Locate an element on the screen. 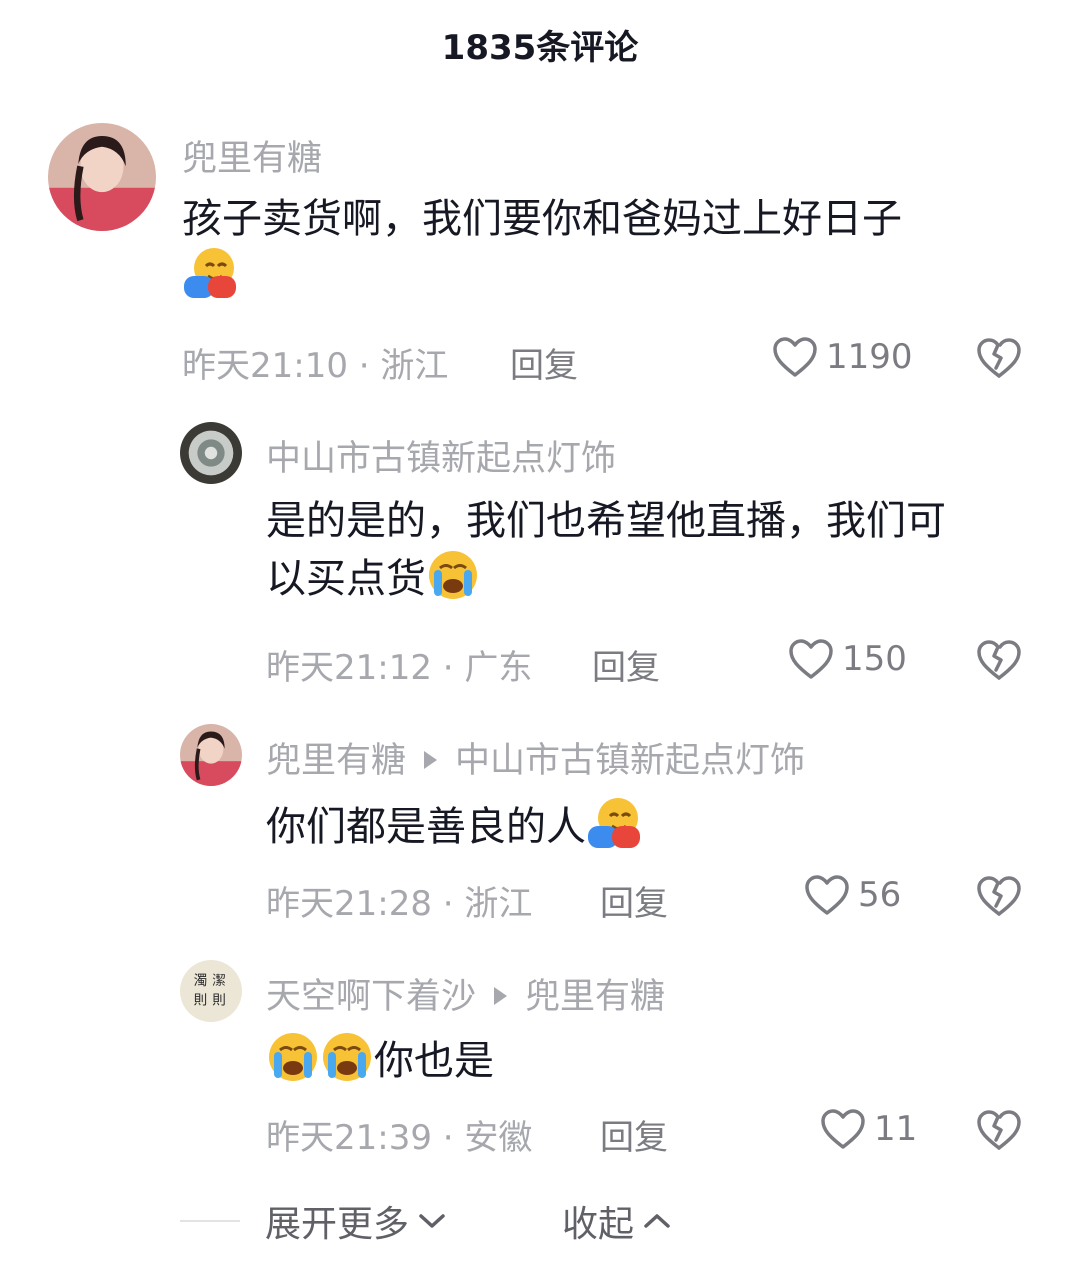  collapse-button: 收起 is located at coordinates (617, 1221).